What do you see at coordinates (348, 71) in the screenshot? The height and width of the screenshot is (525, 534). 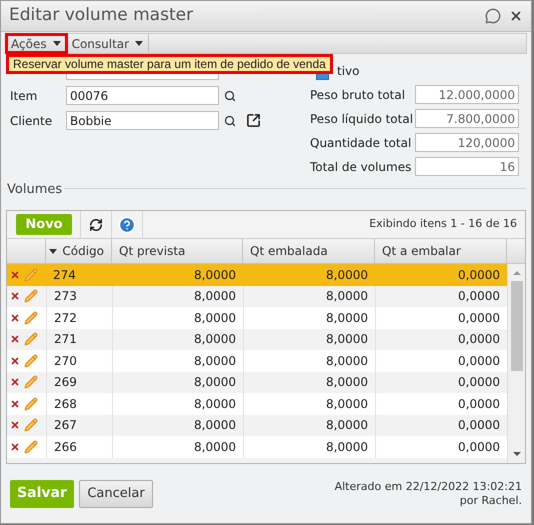 I see `checkbox-label: tivo` at bounding box center [348, 71].